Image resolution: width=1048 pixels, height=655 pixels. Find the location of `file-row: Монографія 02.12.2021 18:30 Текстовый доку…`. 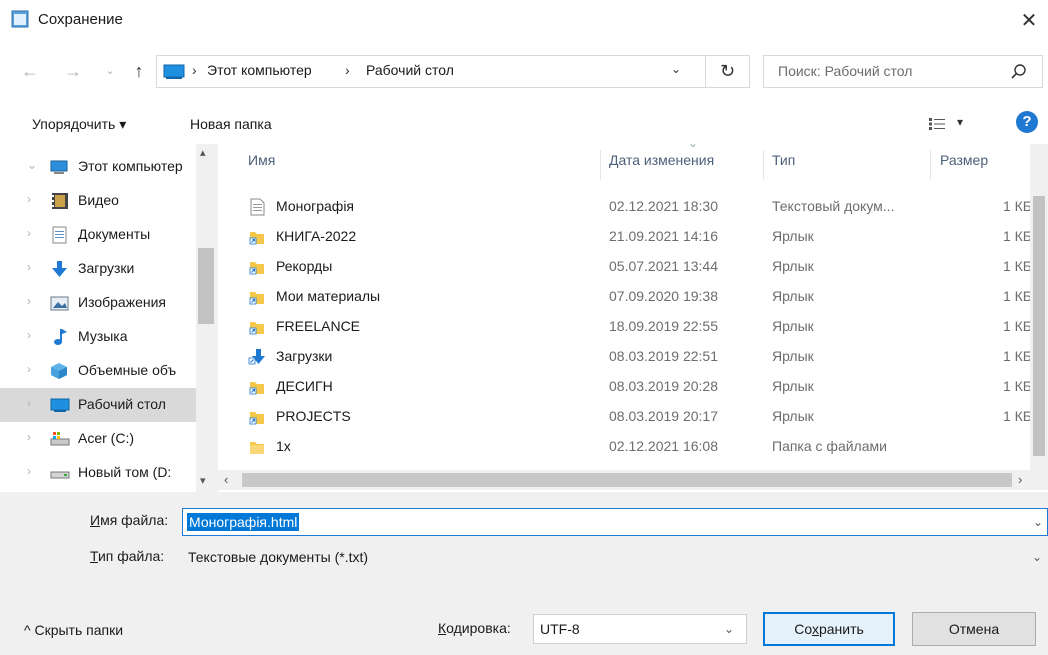

file-row: Монографія 02.12.2021 18:30 Текстовый доку… is located at coordinates (625, 207).